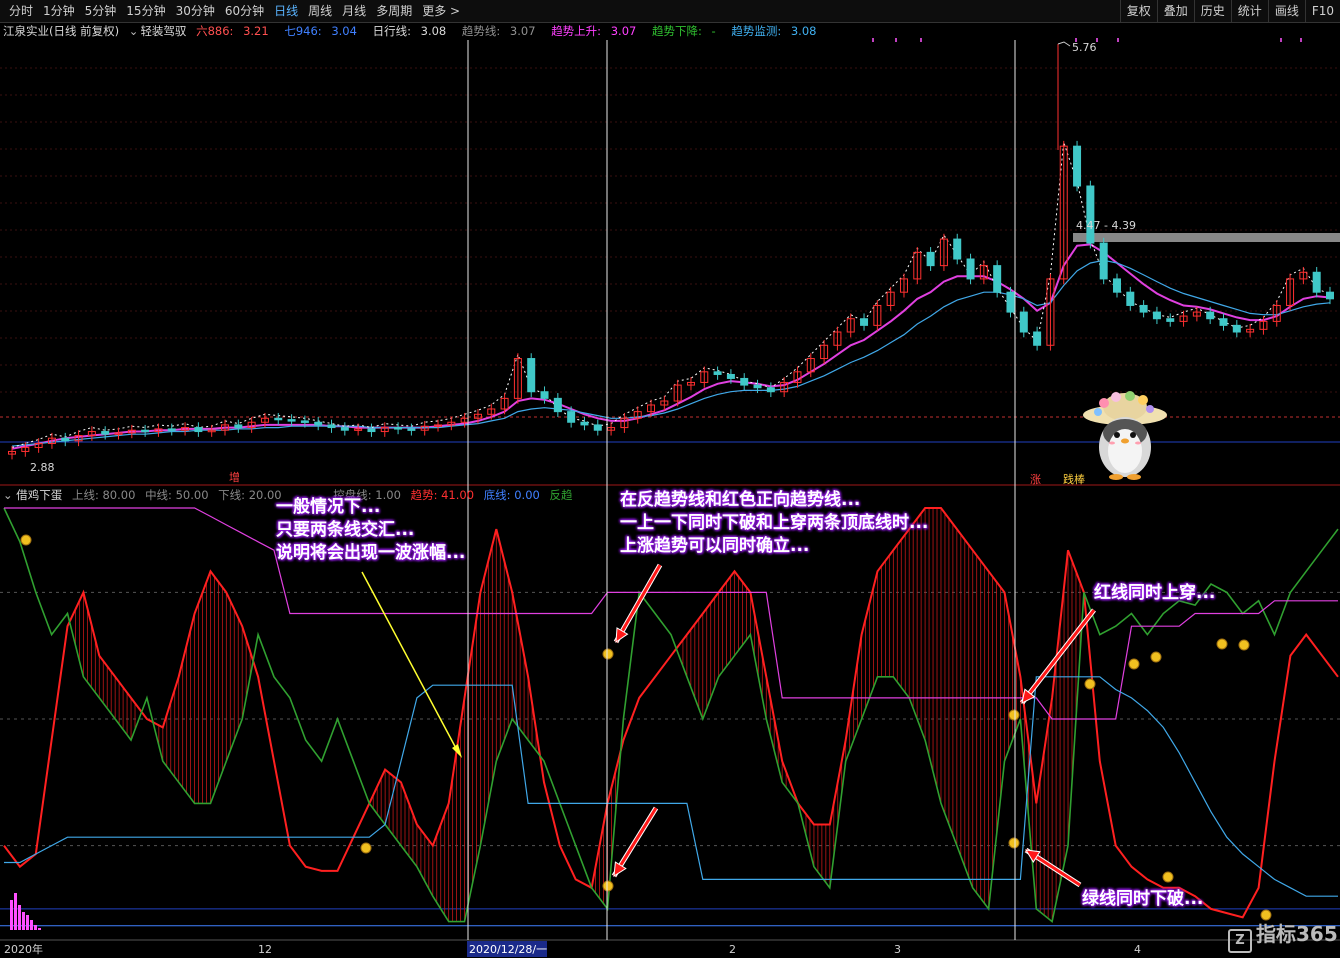 This screenshot has height=958, width=1340. What do you see at coordinates (638, 603) in the screenshot?
I see `red-arrow-1-line` at bounding box center [638, 603].